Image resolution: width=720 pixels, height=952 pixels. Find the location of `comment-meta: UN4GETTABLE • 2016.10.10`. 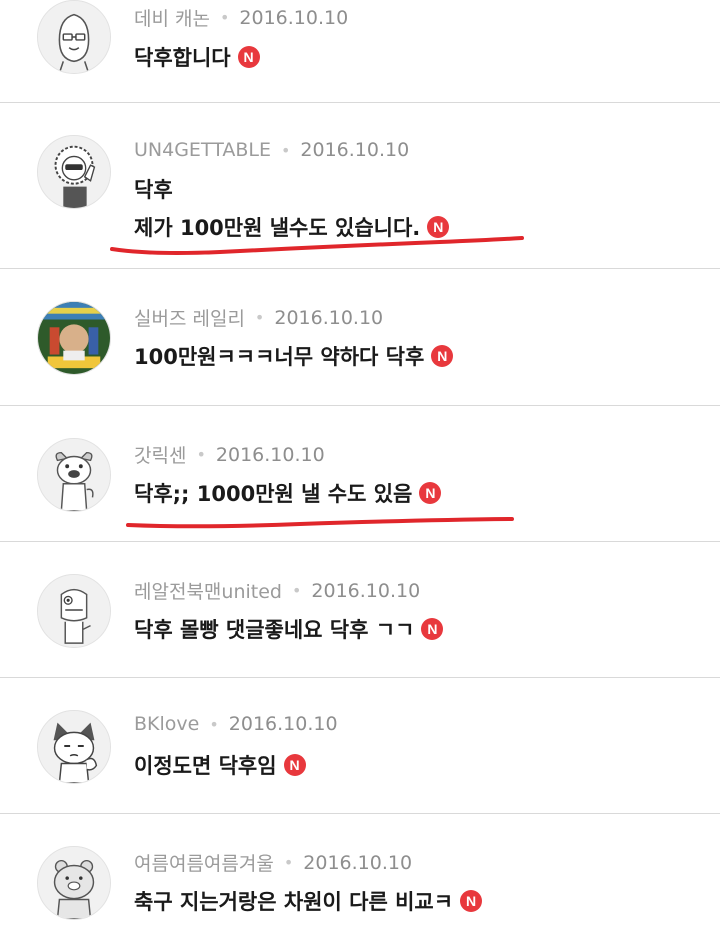

comment-meta: UN4GETTABLE • 2016.10.10 is located at coordinates (271, 150).